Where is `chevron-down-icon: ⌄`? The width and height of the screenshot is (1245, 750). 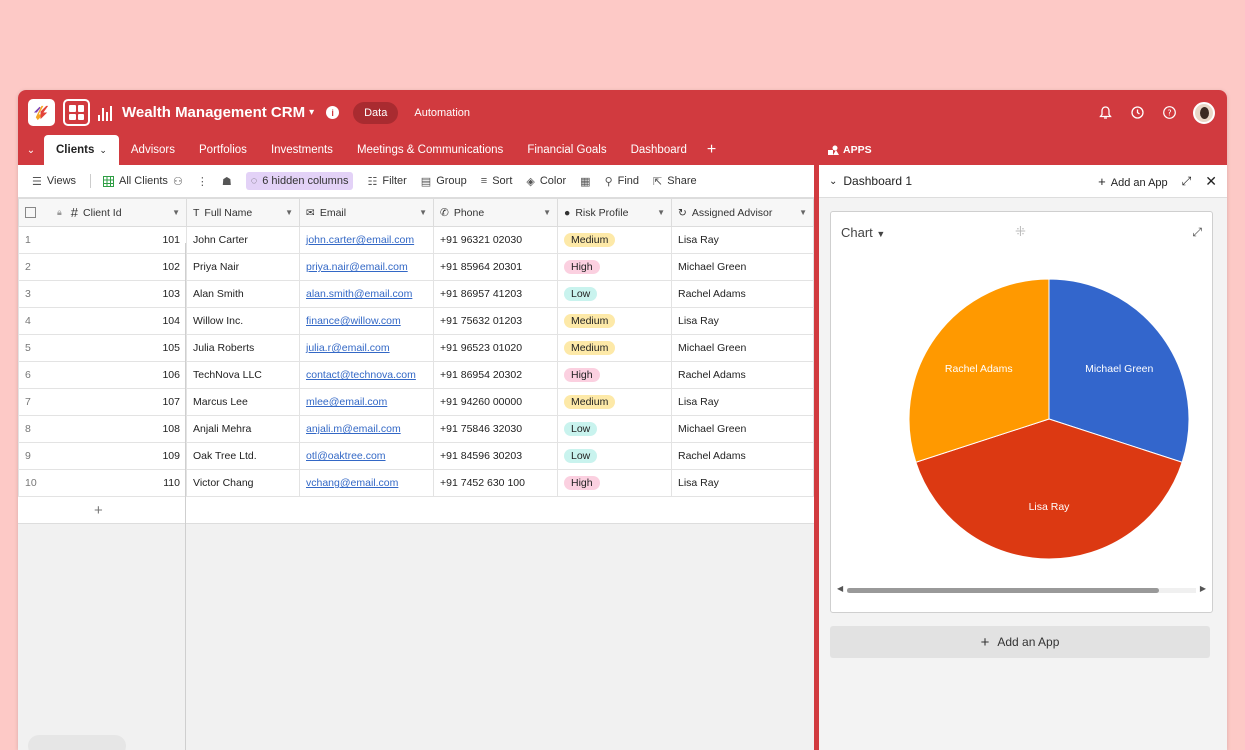
chevron-down-icon: ⌄ is located at coordinates (833, 181).